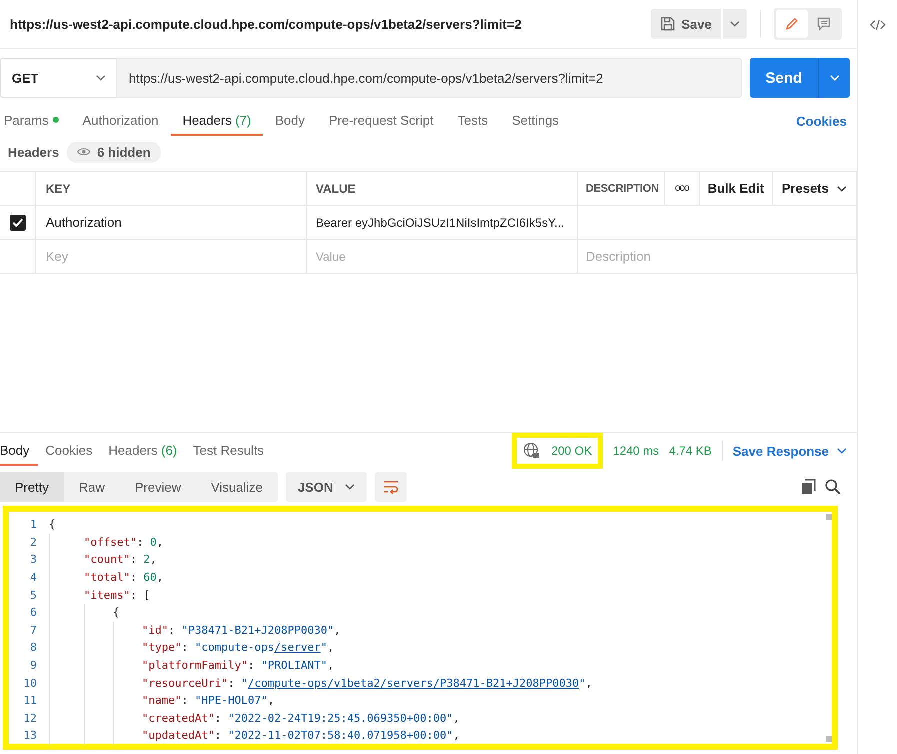 The width and height of the screenshot is (897, 754). Describe the element at coordinates (19, 451) in the screenshot. I see `response-tab: Body` at that location.